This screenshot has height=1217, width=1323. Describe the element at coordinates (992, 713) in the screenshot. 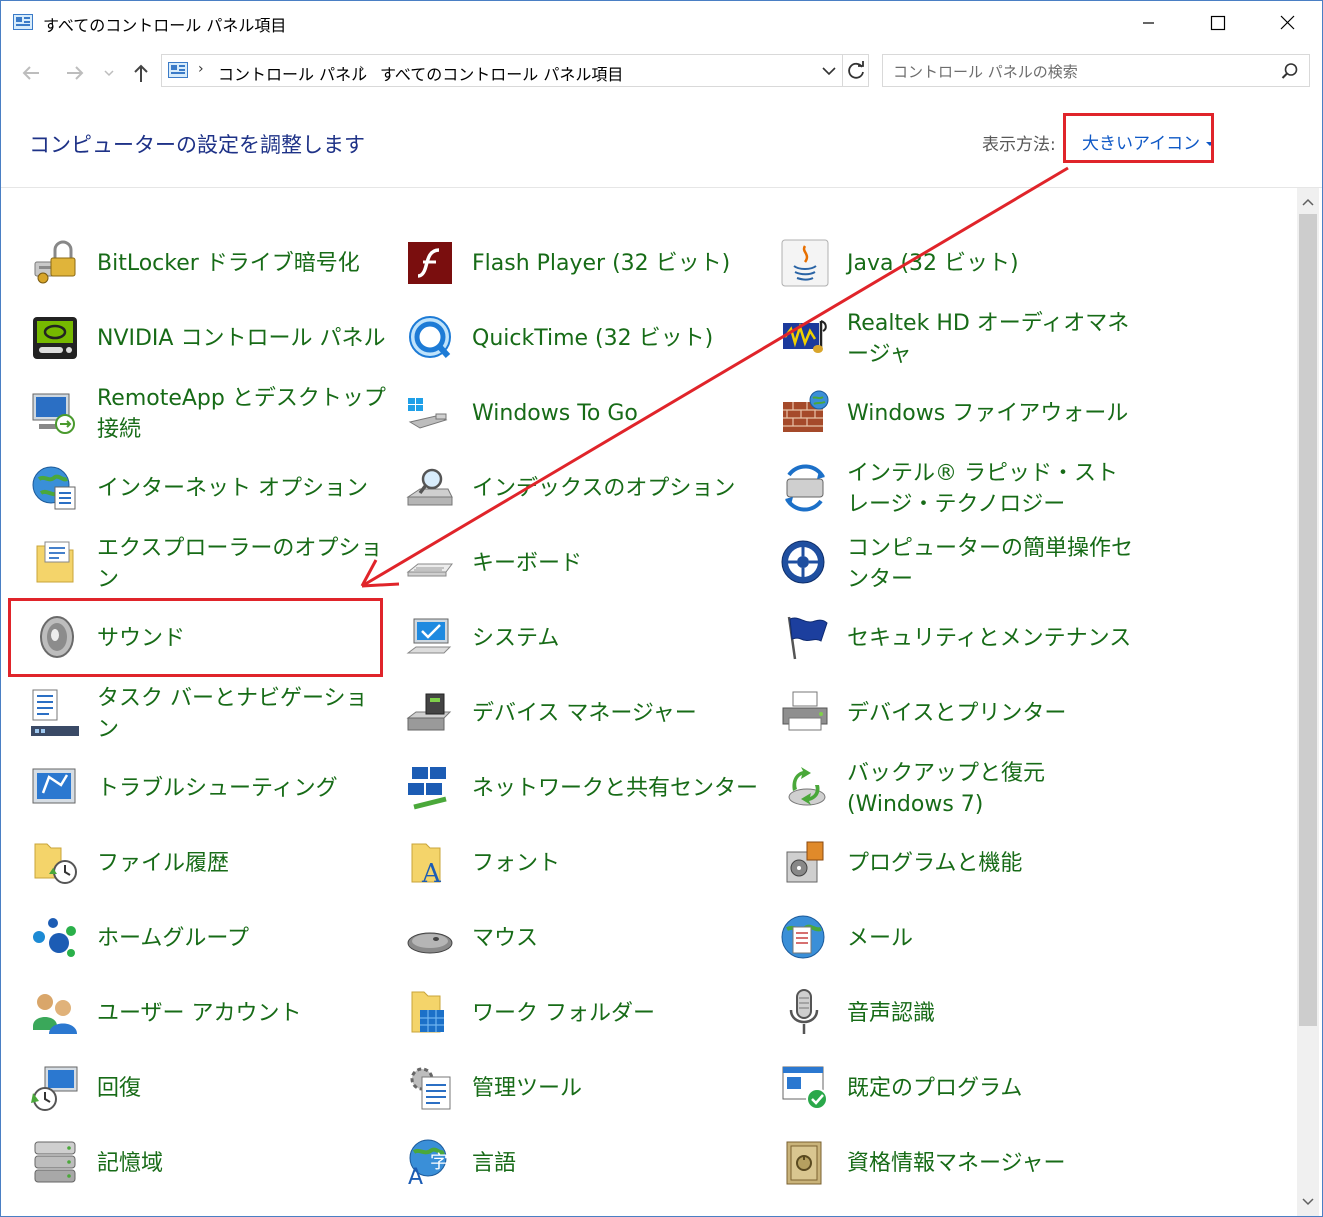

I see `cp-item-label: デバイスとプリンター` at that location.